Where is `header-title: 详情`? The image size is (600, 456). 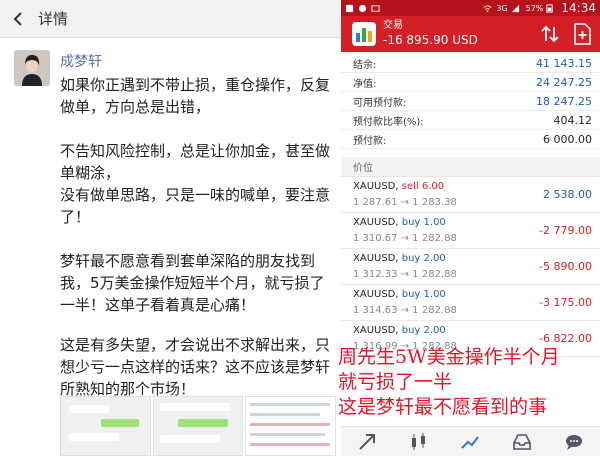
header-title: 详情 is located at coordinates (53, 19).